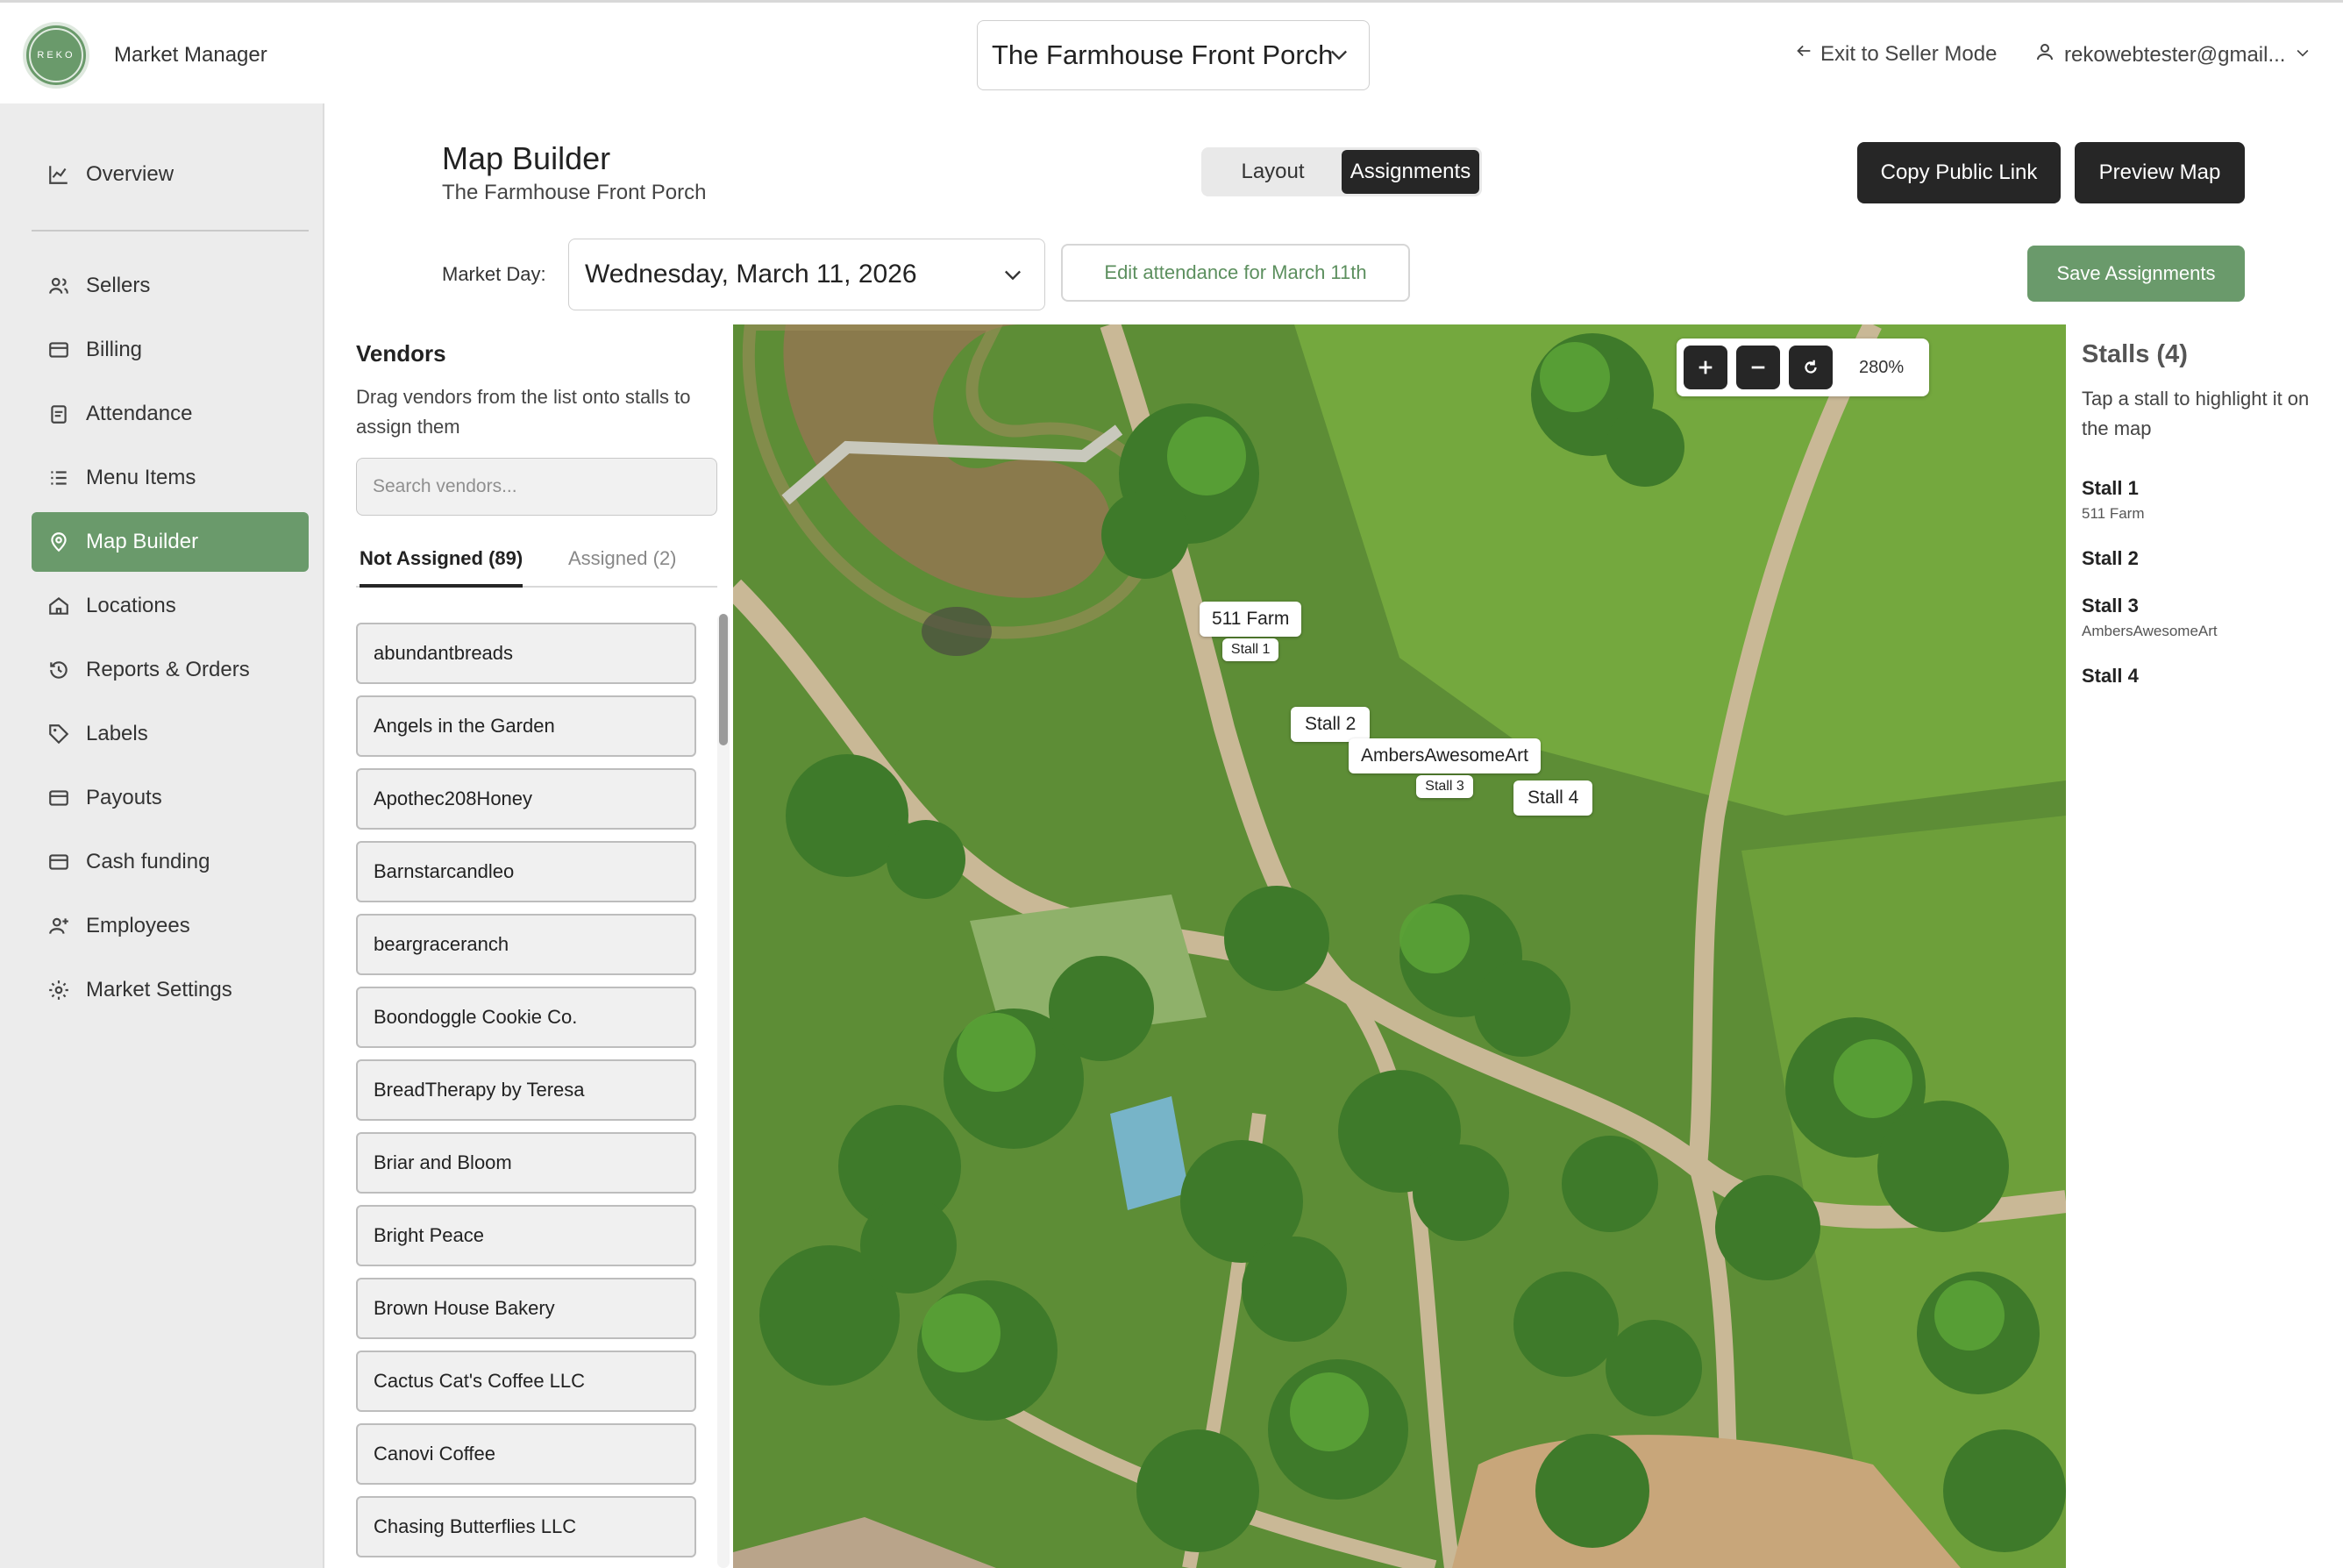  I want to click on sidebar-item-label: Reports & Orders, so click(168, 670).